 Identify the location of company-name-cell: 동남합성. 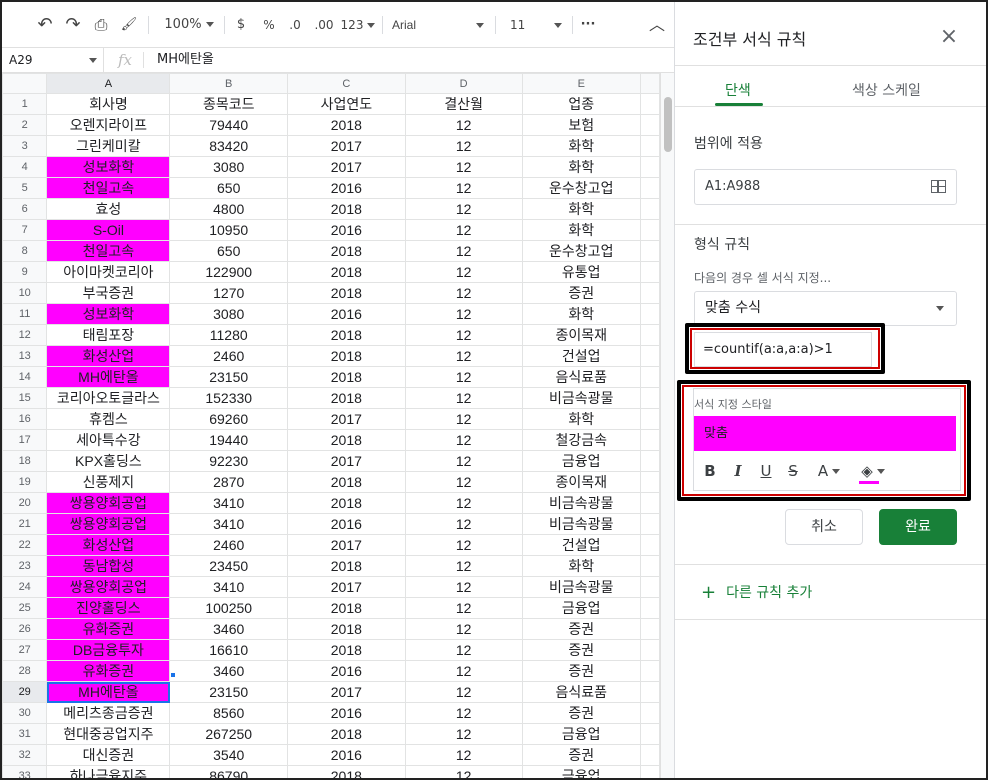
(108, 566).